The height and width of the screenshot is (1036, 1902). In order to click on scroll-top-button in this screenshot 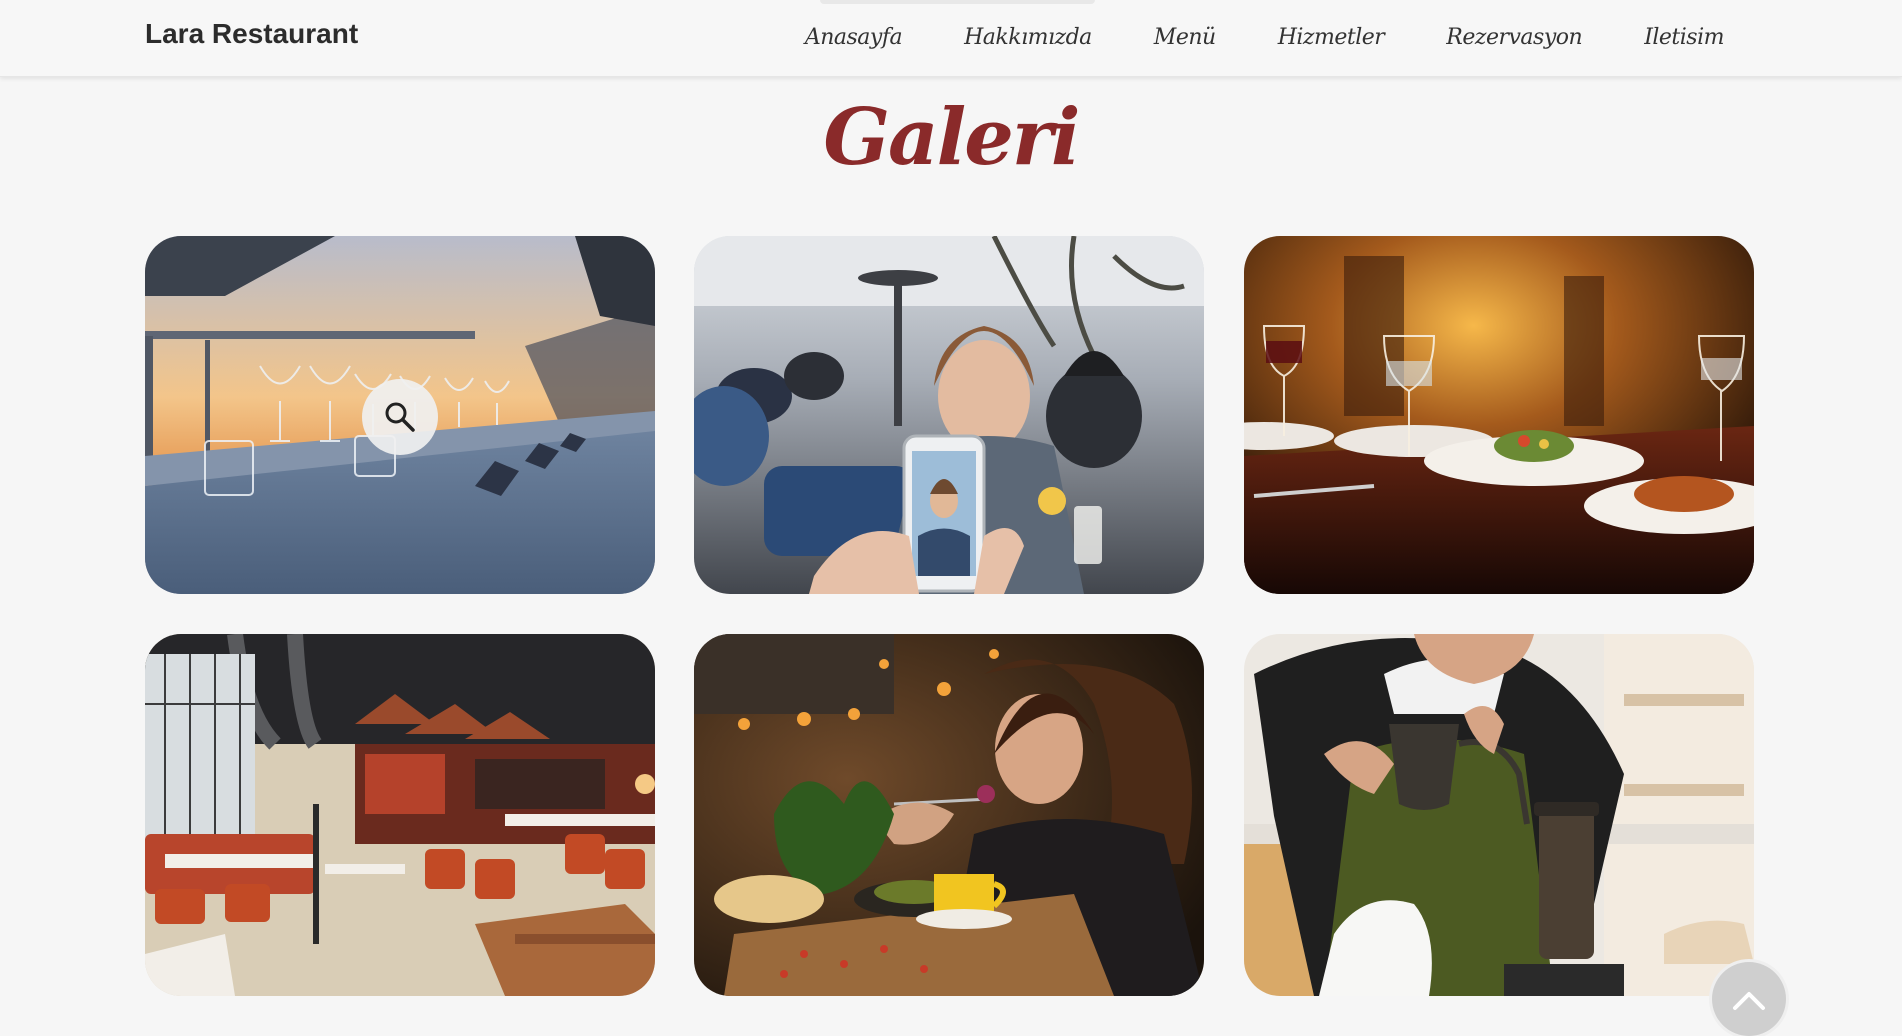, I will do `click(1749, 999)`.